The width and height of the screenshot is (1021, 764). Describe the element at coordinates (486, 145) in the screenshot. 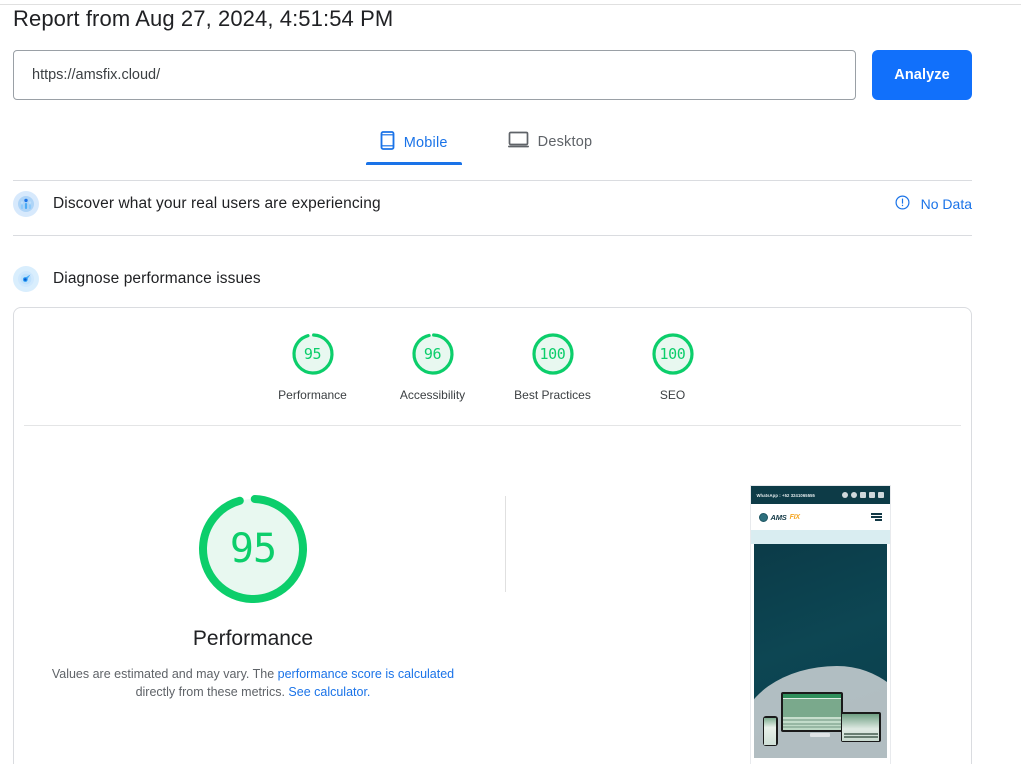

I see `device-tabs: Mobile Desktop` at that location.